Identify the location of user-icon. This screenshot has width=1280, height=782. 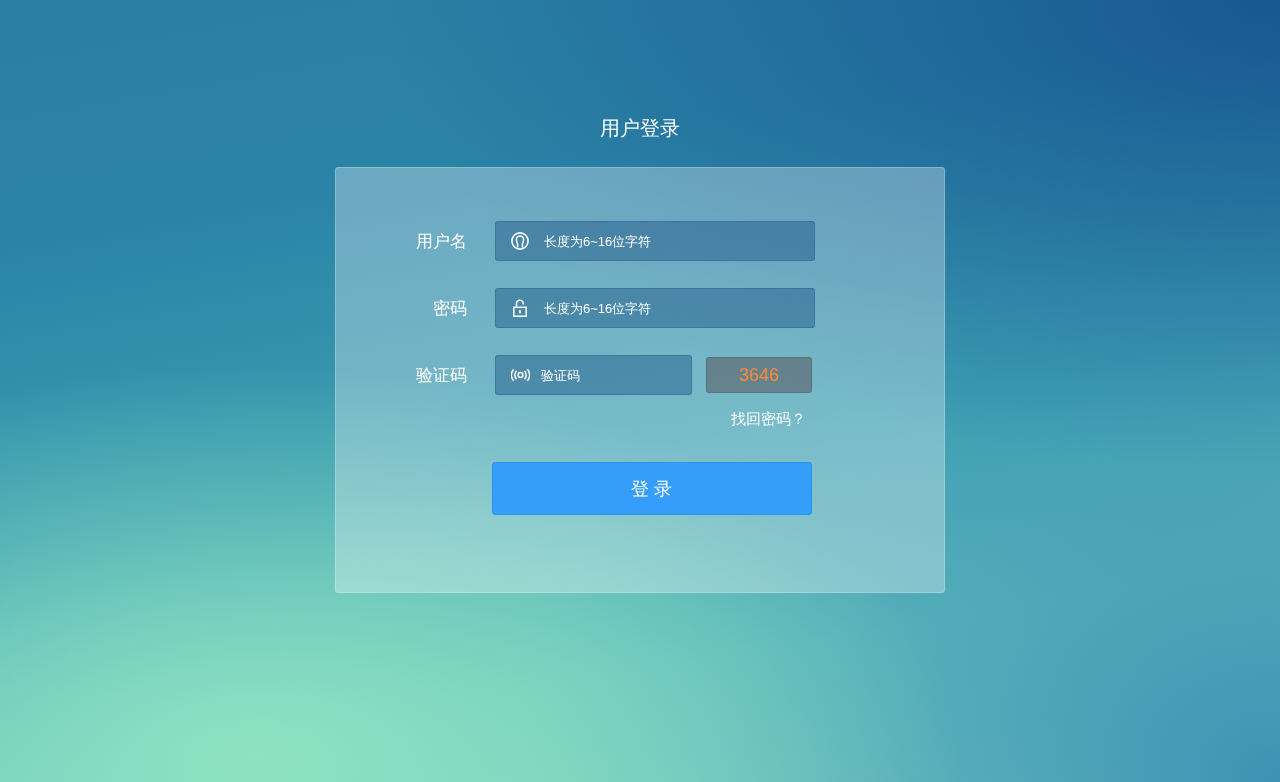
(520, 241).